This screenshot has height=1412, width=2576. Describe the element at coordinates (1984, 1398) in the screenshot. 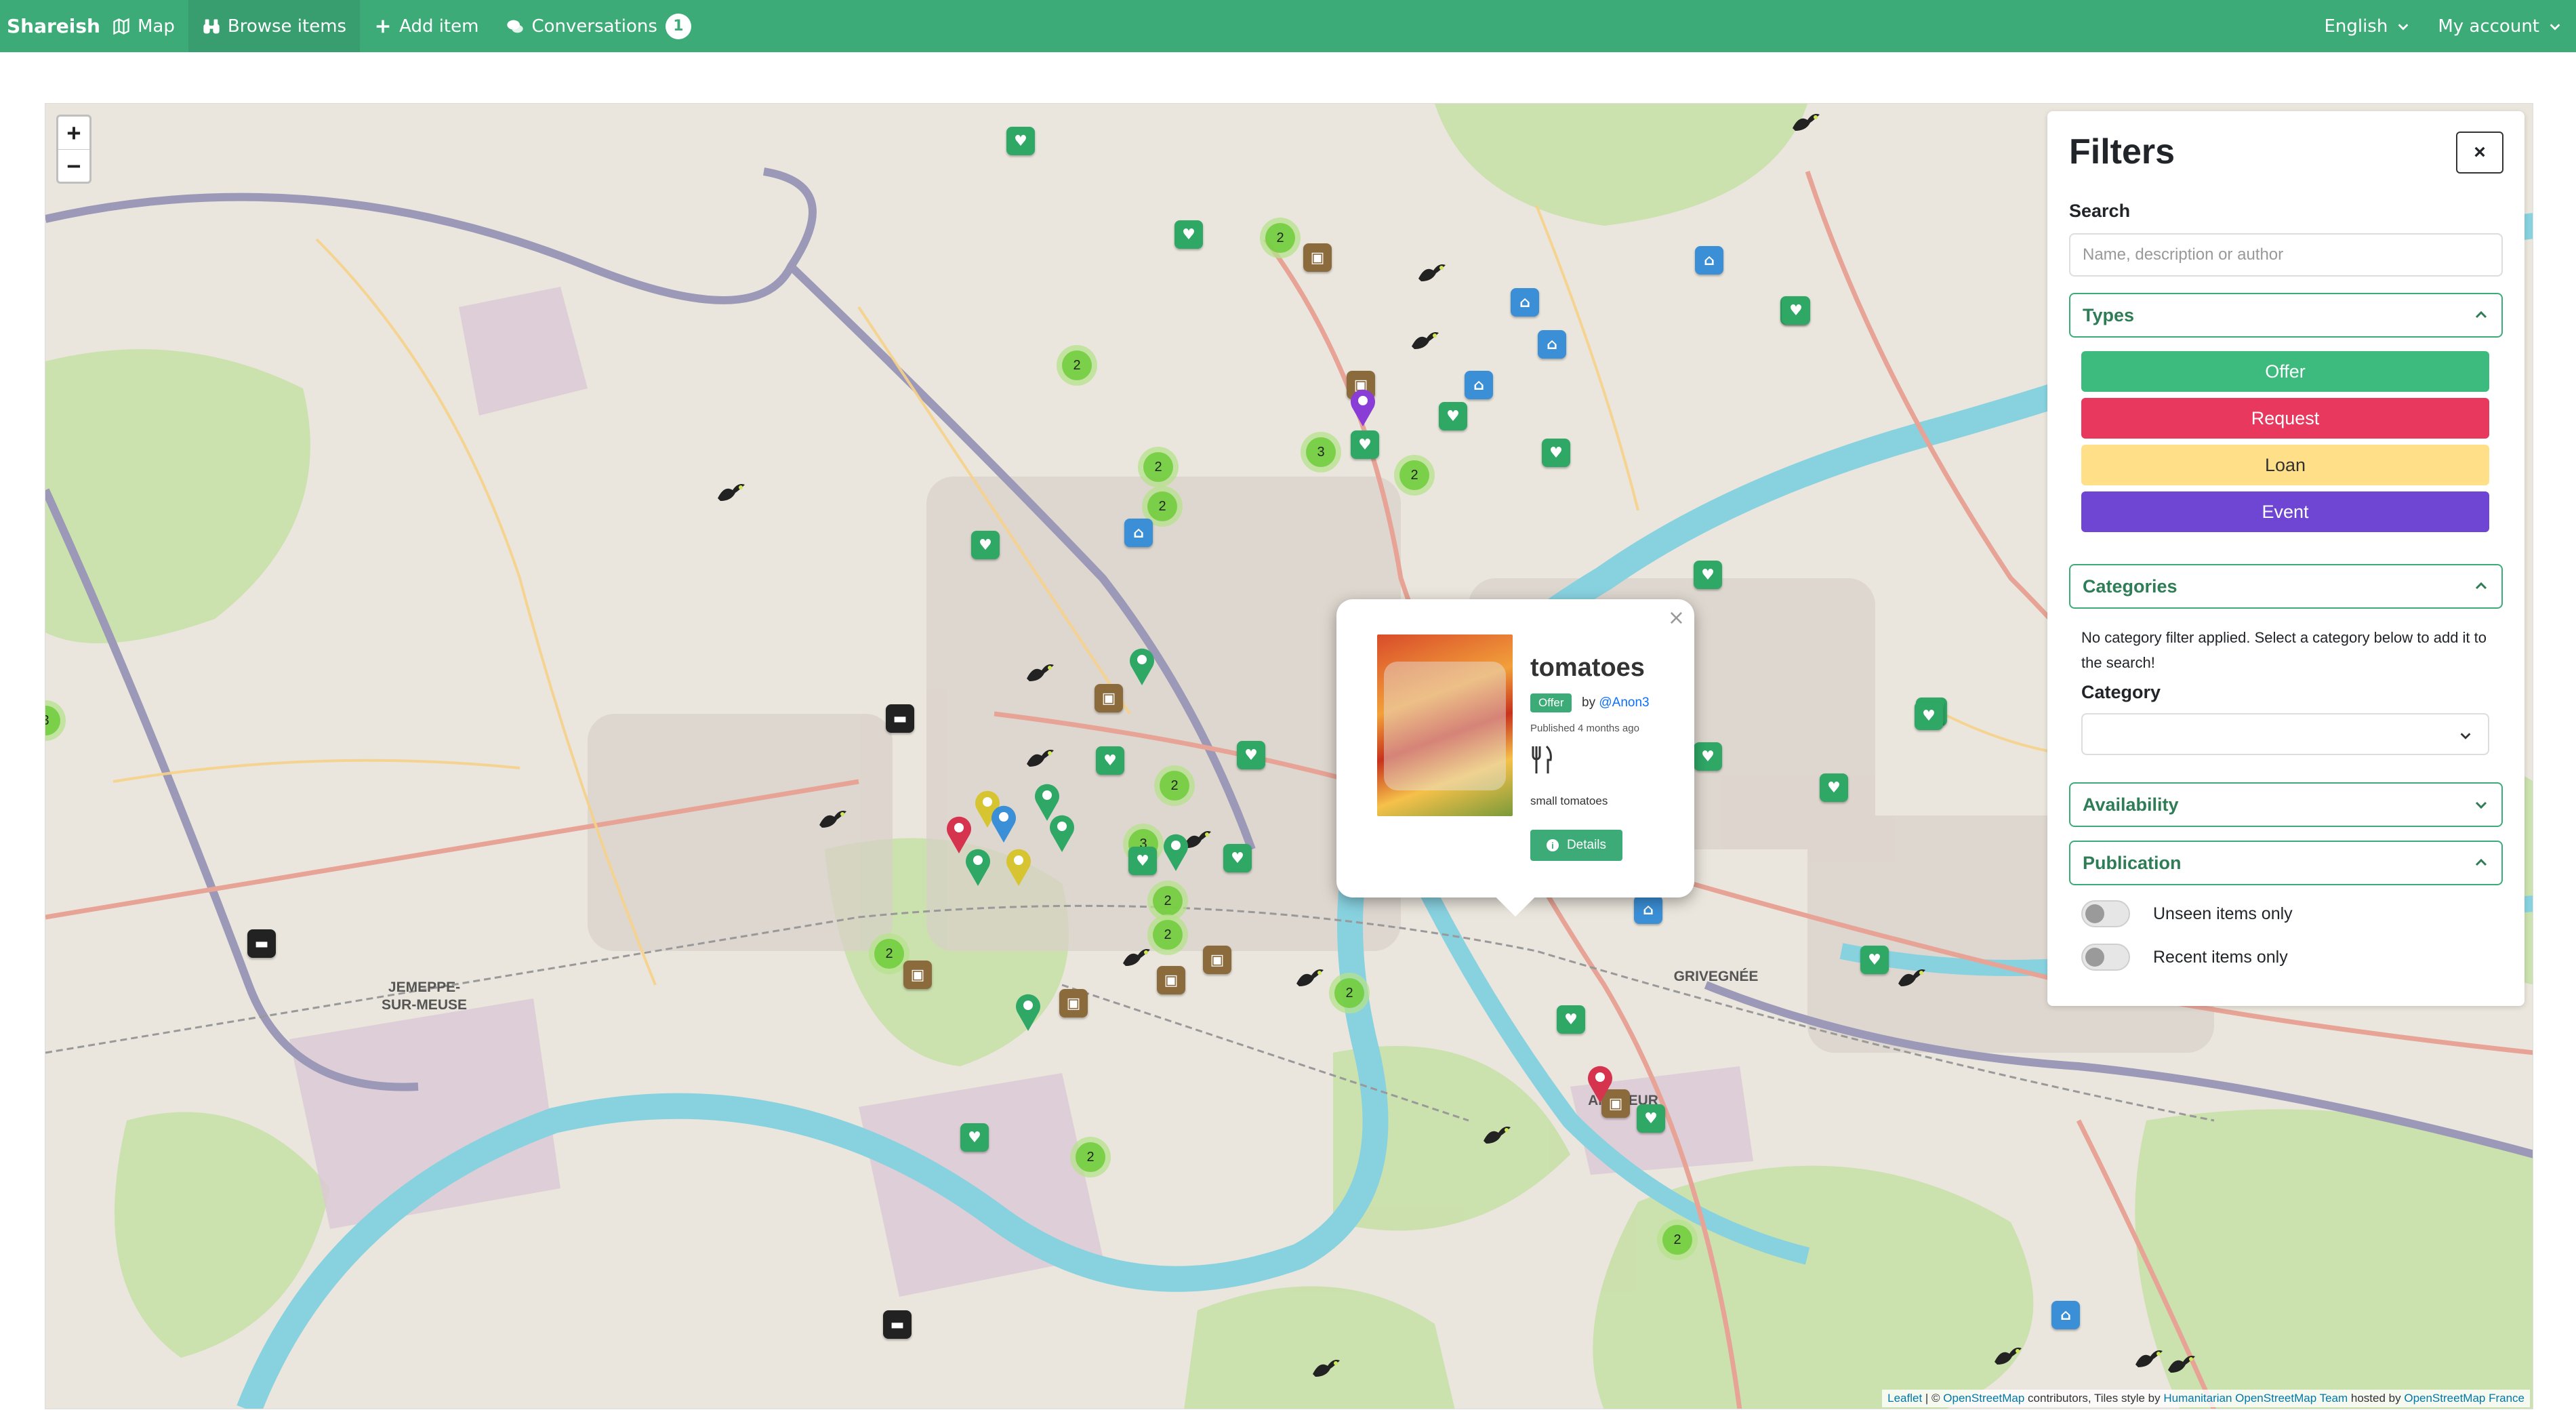

I see `osm-link: OpenStreetMap` at that location.